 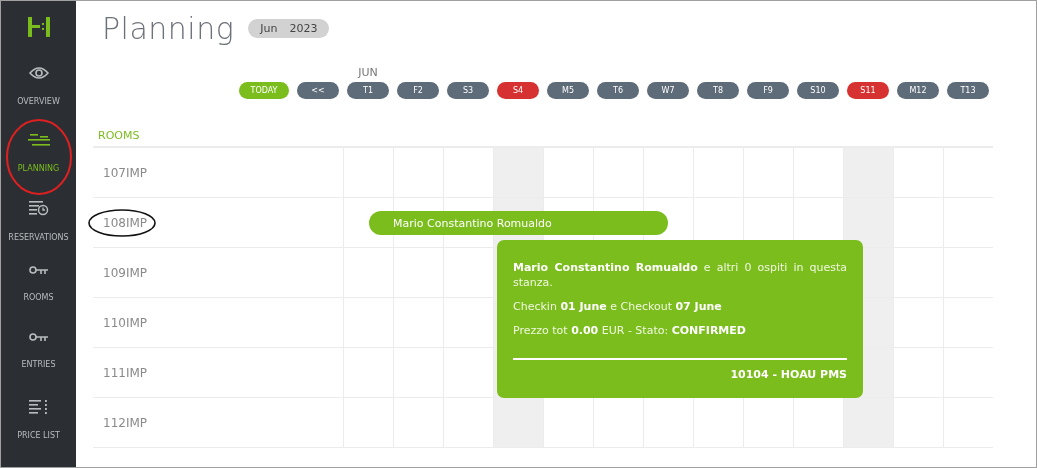 What do you see at coordinates (868, 90) in the screenshot?
I see `day-button: S11` at bounding box center [868, 90].